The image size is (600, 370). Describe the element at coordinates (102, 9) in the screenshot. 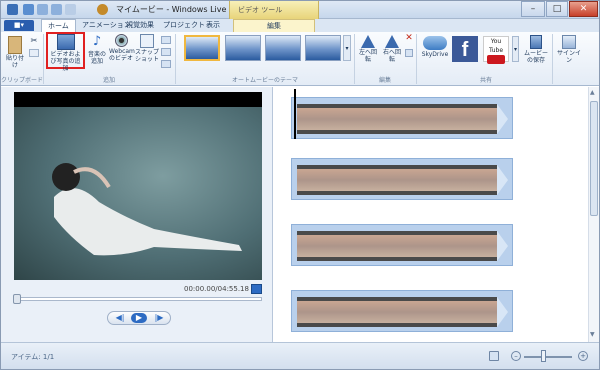

I see `movie-icon` at that location.